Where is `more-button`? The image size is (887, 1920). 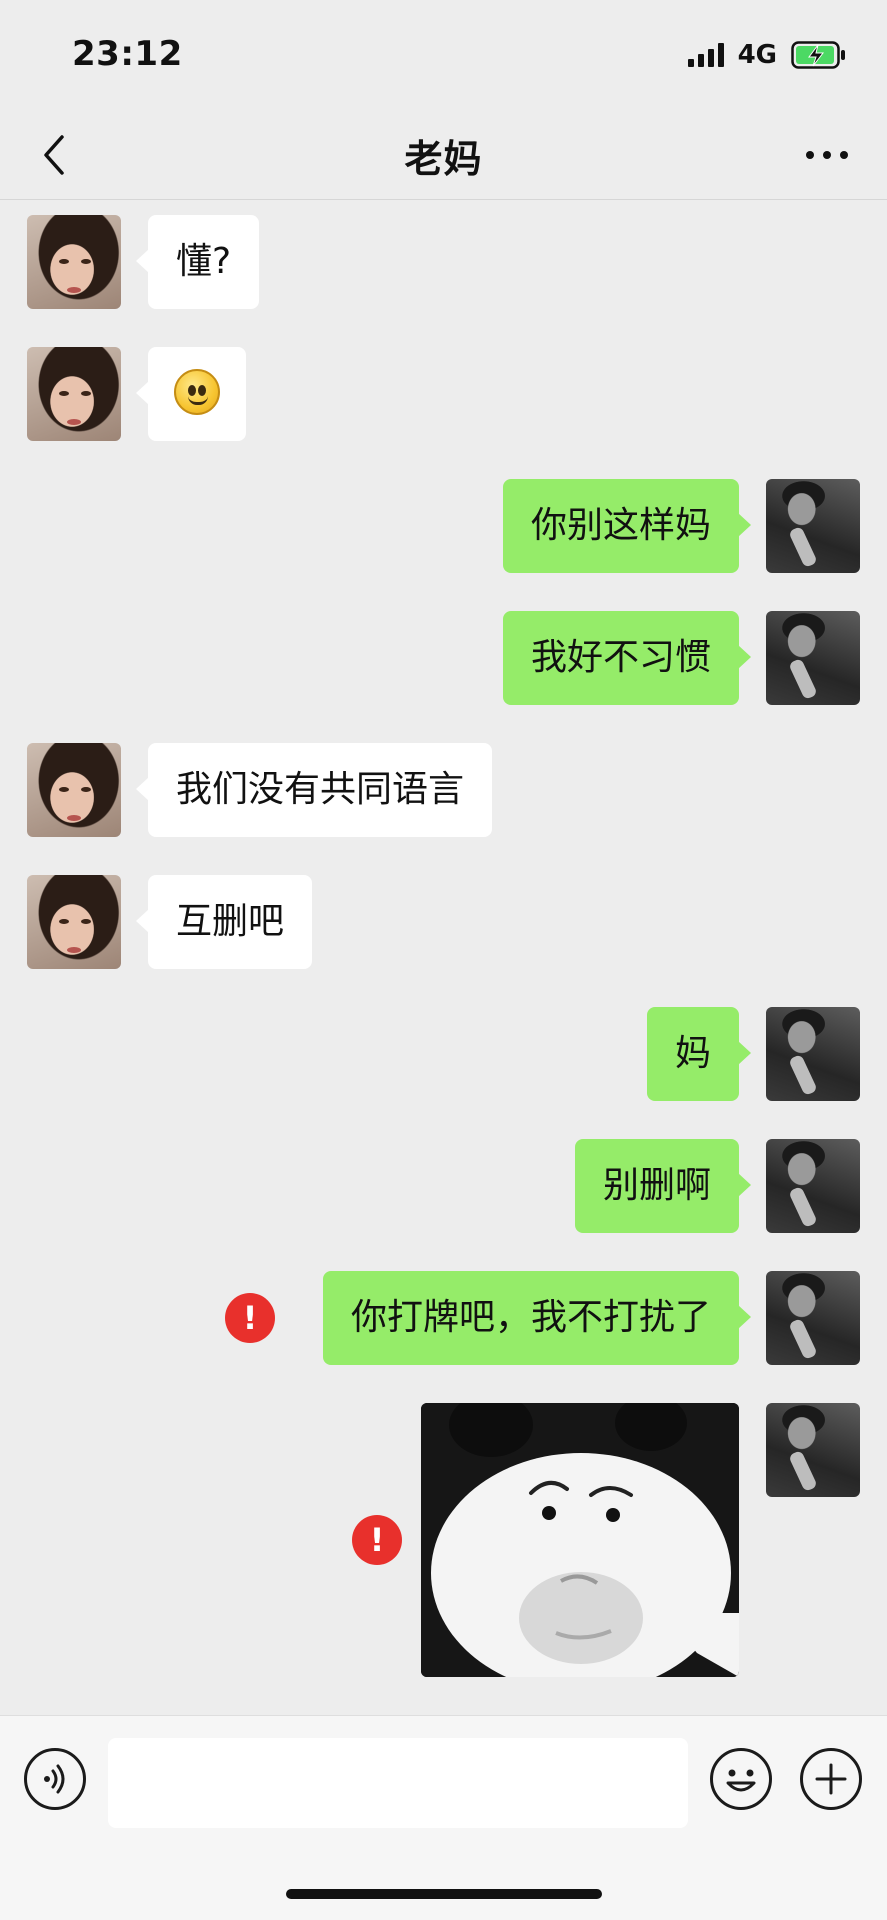
more-button is located at coordinates (827, 155).